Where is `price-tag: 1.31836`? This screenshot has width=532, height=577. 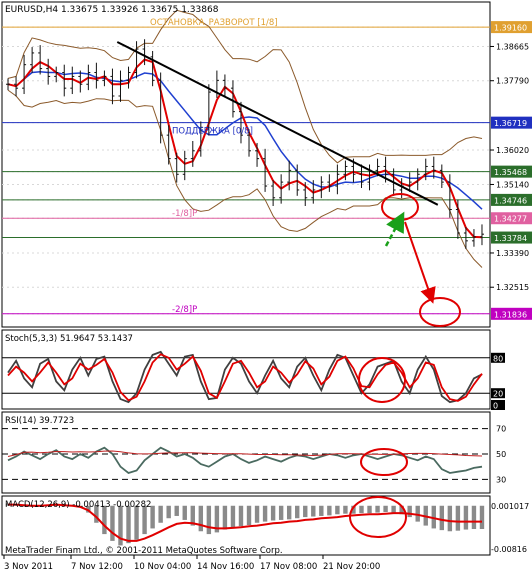
price-tag: 1.31836 is located at coordinates (510, 314).